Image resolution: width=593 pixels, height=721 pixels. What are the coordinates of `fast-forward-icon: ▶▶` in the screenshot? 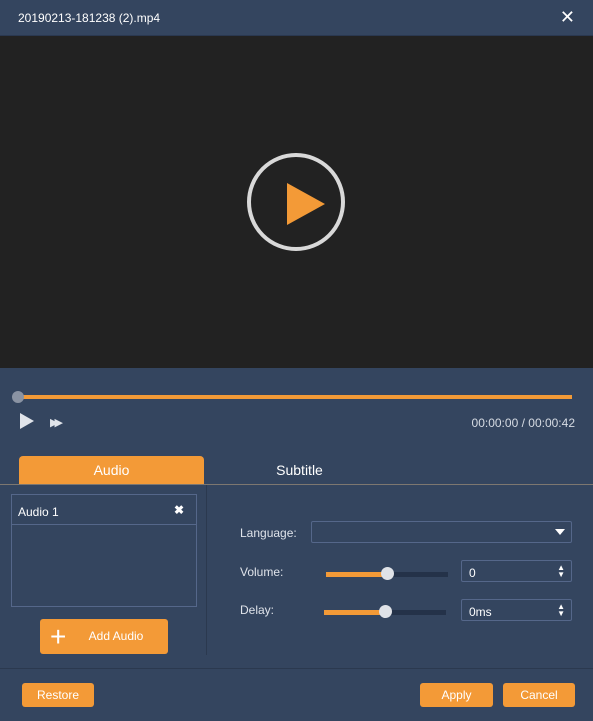 It's located at (56, 422).